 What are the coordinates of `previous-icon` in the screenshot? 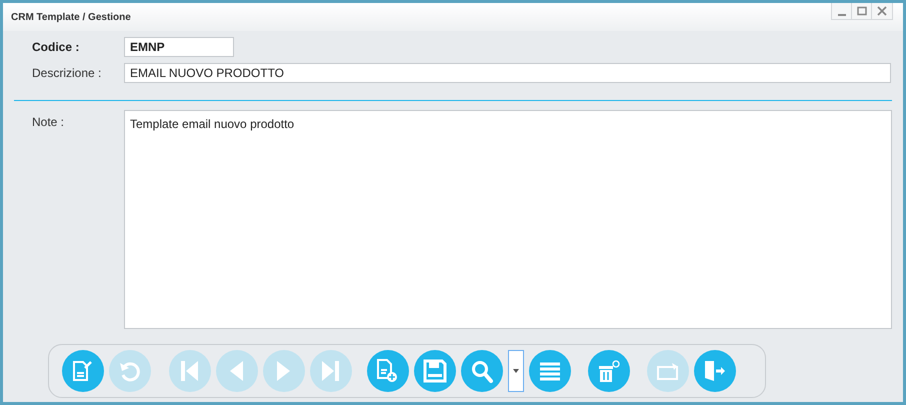 It's located at (236, 371).